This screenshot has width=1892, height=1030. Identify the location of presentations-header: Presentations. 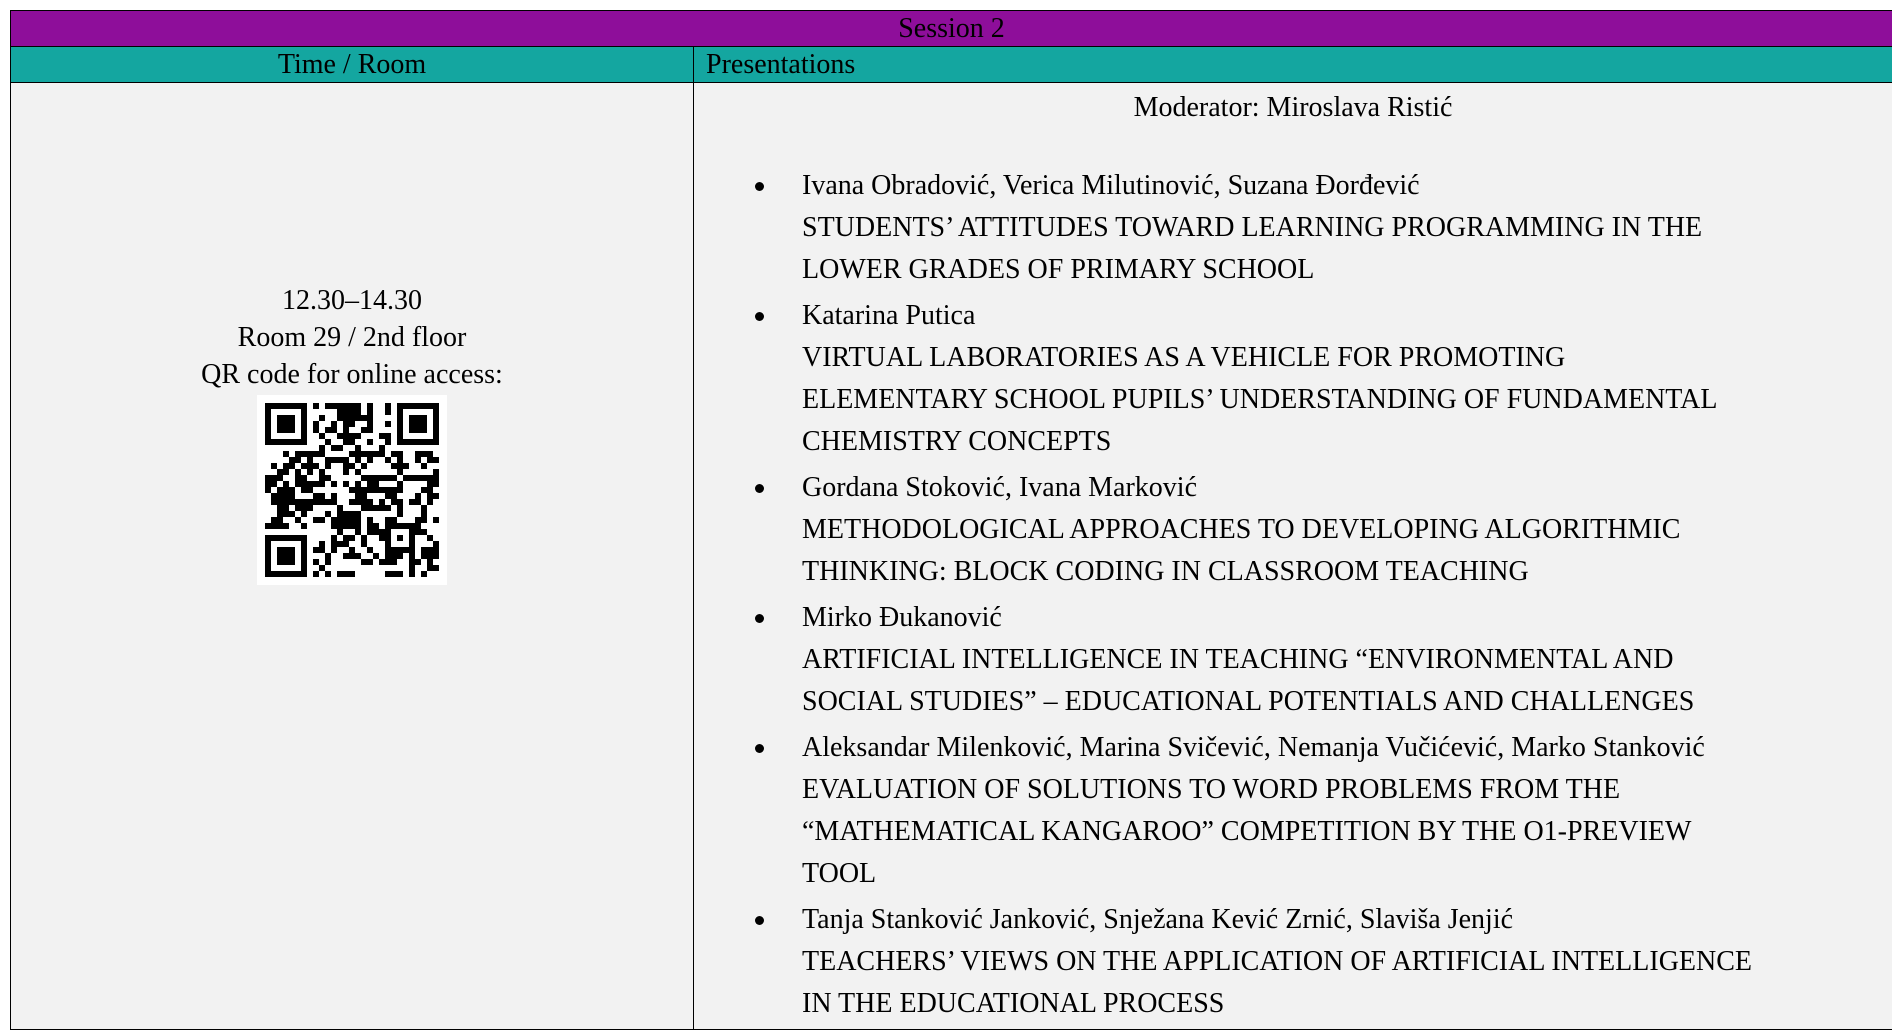
(1293, 65).